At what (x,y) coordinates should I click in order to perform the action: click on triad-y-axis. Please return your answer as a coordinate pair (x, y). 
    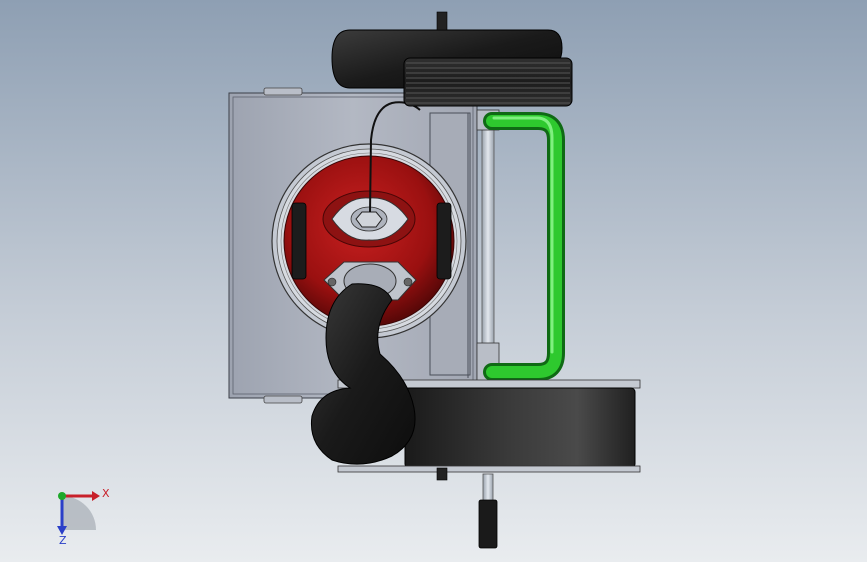
    Looking at the image, I should click on (62, 496).